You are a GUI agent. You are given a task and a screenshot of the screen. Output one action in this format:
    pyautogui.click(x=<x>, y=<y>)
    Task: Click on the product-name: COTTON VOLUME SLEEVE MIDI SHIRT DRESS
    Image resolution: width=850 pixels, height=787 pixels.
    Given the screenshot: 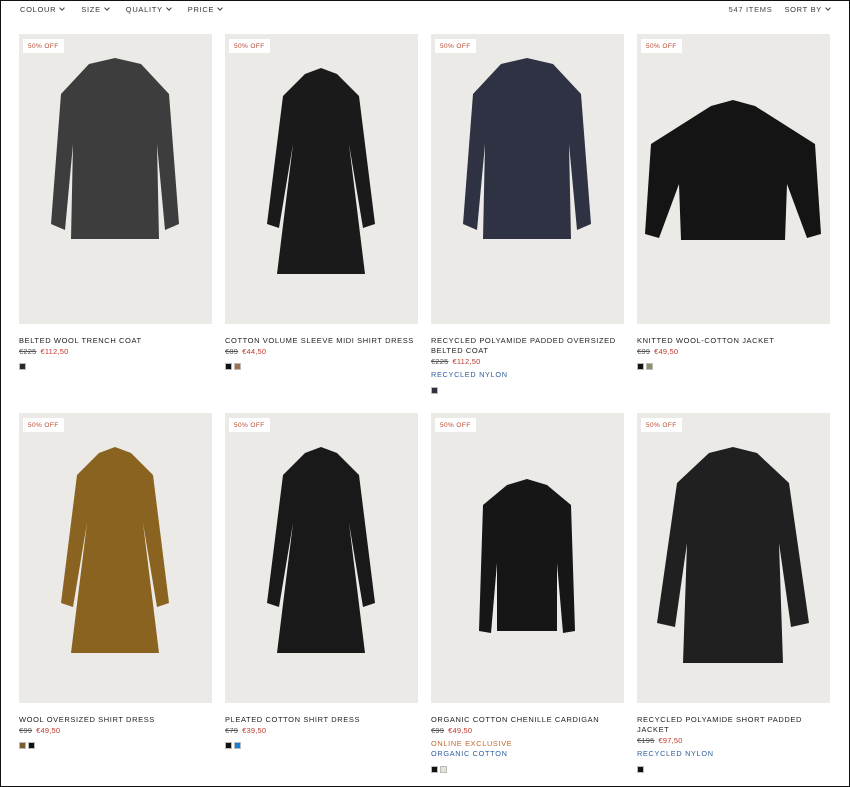 What is the action you would take?
    pyautogui.click(x=321, y=341)
    